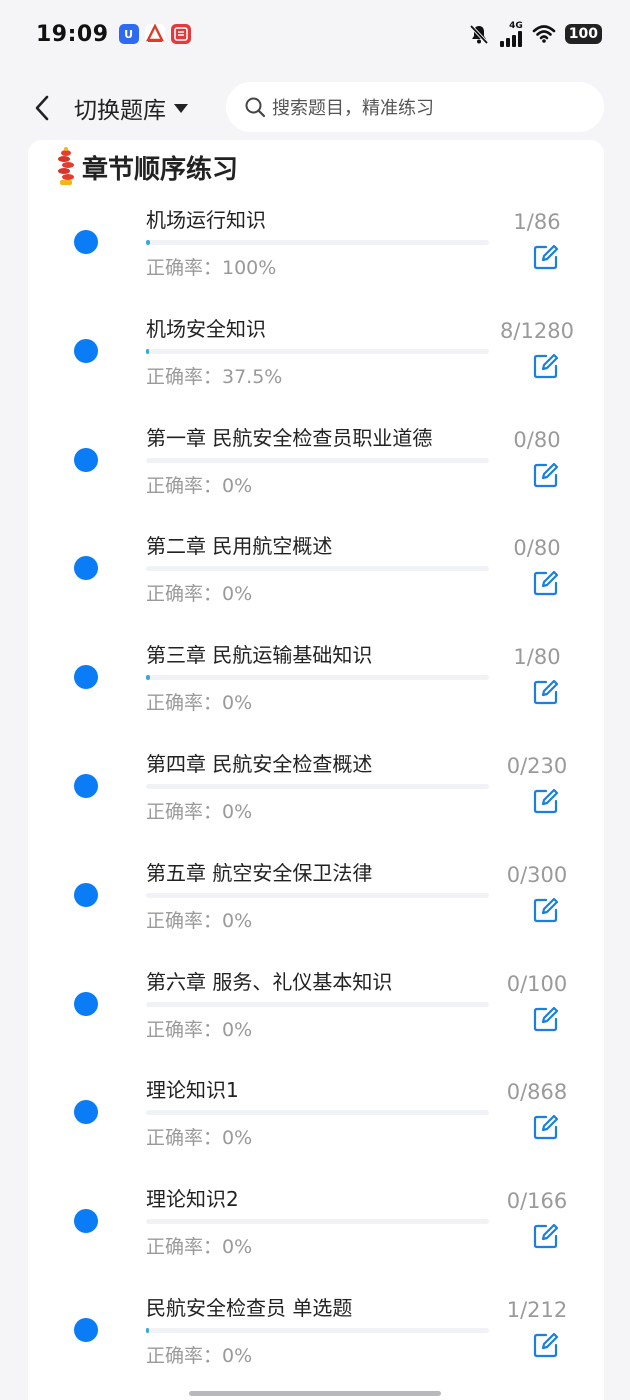  What do you see at coordinates (255, 107) in the screenshot?
I see `search-icon` at bounding box center [255, 107].